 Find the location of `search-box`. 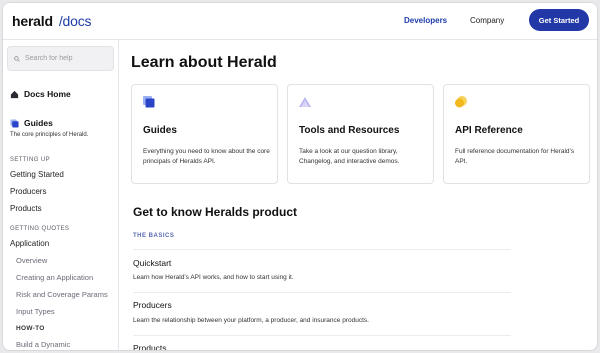

search-box is located at coordinates (60, 58).